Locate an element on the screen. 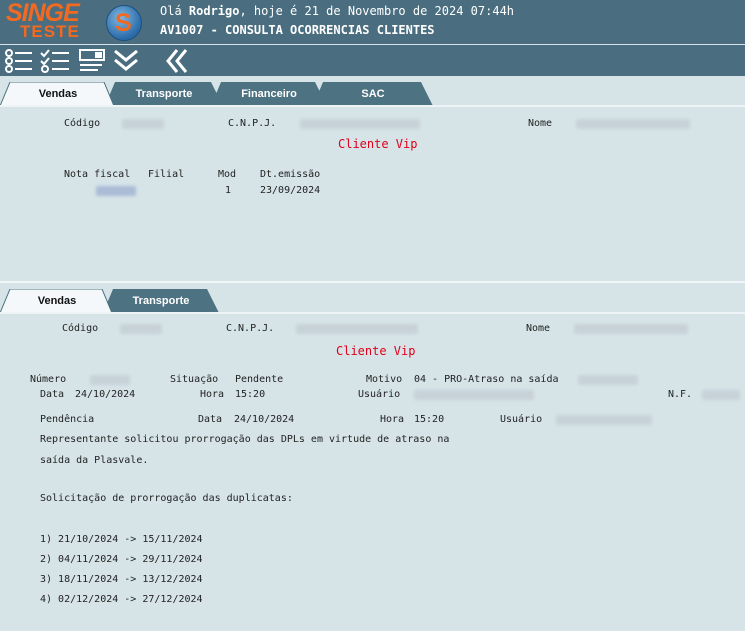 Image resolution: width=745 pixels, height=631 pixels. tab-sac: SAC is located at coordinates (373, 94).